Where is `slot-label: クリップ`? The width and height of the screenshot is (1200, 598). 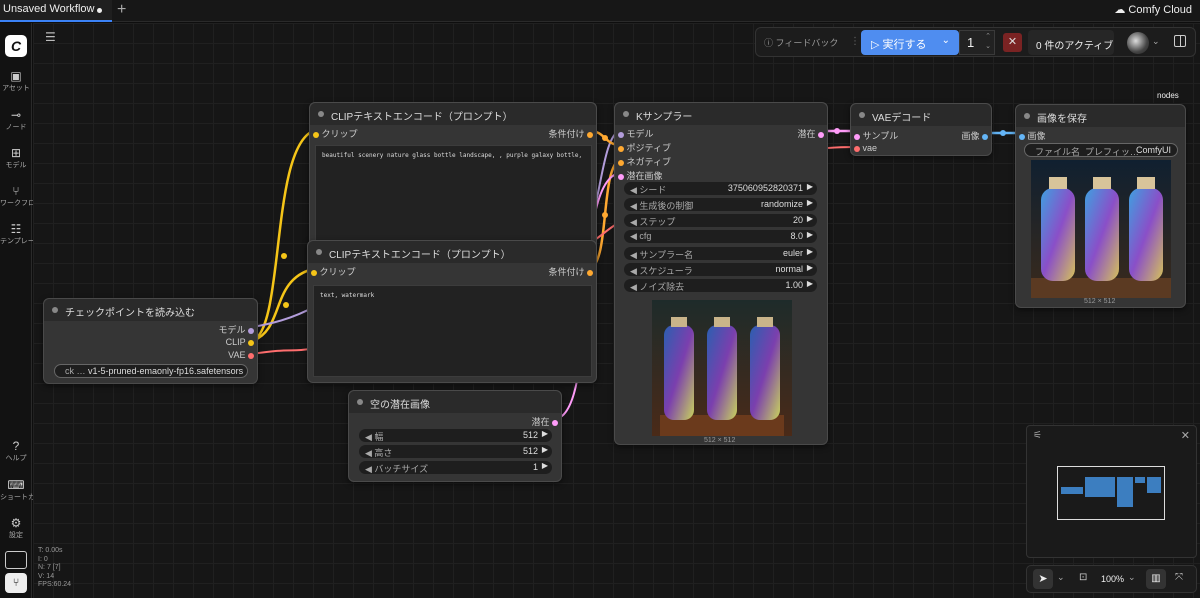
slot-label: クリップ is located at coordinates (337, 272).